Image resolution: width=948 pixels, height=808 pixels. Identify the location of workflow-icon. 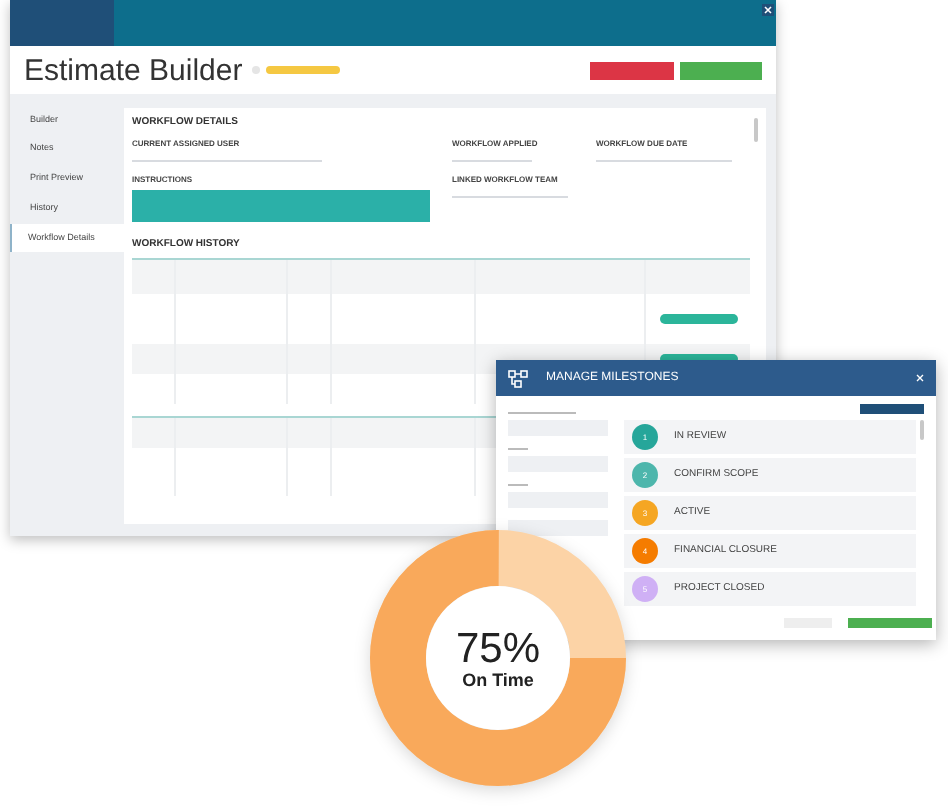
(518, 378).